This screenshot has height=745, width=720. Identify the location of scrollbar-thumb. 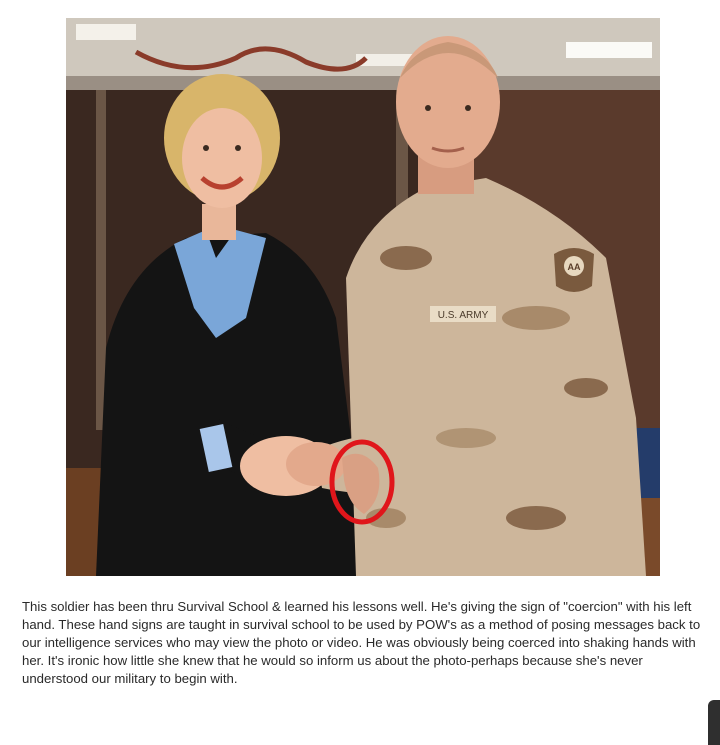
(714, 722).